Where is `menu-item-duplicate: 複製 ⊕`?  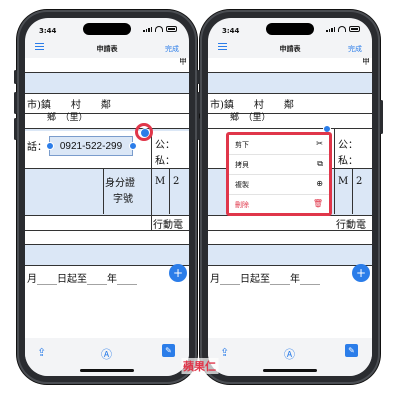
menu-item-duplicate: 複製 ⊕ is located at coordinates (279, 185).